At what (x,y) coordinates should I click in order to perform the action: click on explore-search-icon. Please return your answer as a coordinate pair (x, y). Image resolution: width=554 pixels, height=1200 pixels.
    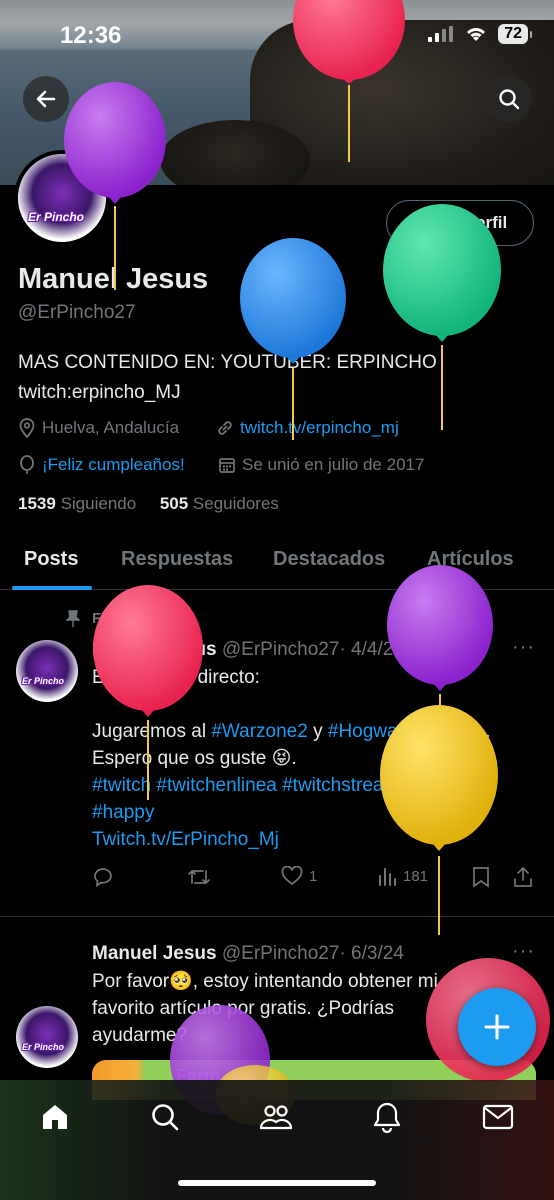
    Looking at the image, I should click on (165, 1117).